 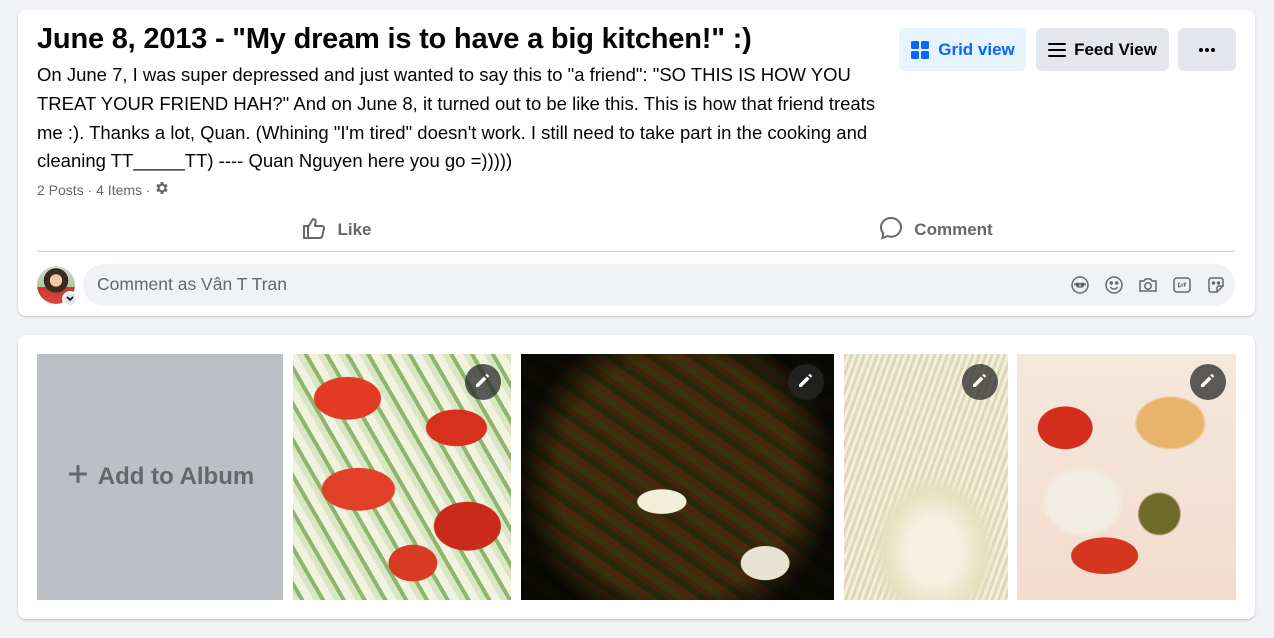 What do you see at coordinates (1057, 50) in the screenshot?
I see `list-icon` at bounding box center [1057, 50].